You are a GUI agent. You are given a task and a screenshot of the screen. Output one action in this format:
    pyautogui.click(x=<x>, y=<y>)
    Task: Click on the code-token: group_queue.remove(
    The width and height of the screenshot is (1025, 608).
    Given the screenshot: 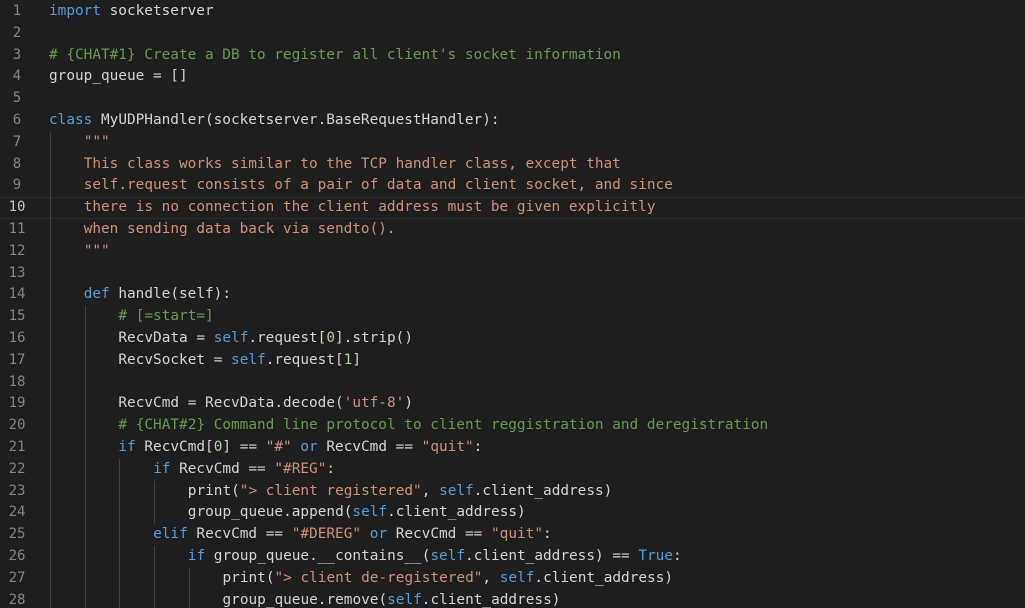 What is the action you would take?
    pyautogui.click(x=305, y=599)
    